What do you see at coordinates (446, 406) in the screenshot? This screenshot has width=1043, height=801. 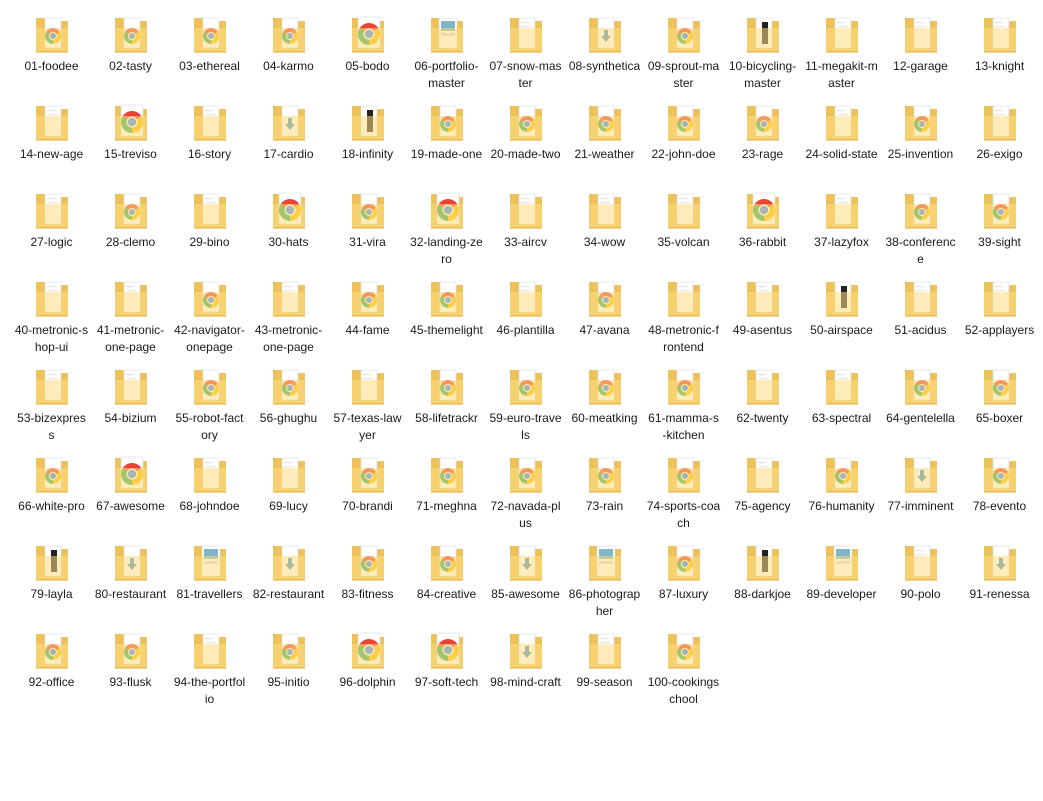 I see `folder-item: 58-lifetrackr` at bounding box center [446, 406].